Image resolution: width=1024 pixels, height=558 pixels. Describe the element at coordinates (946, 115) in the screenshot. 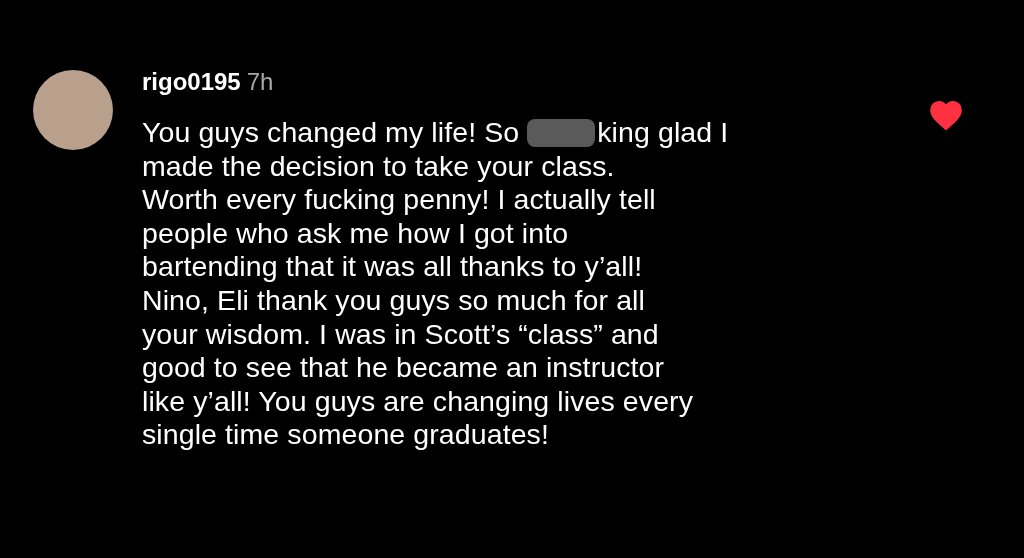

I see `heart-icon` at that location.